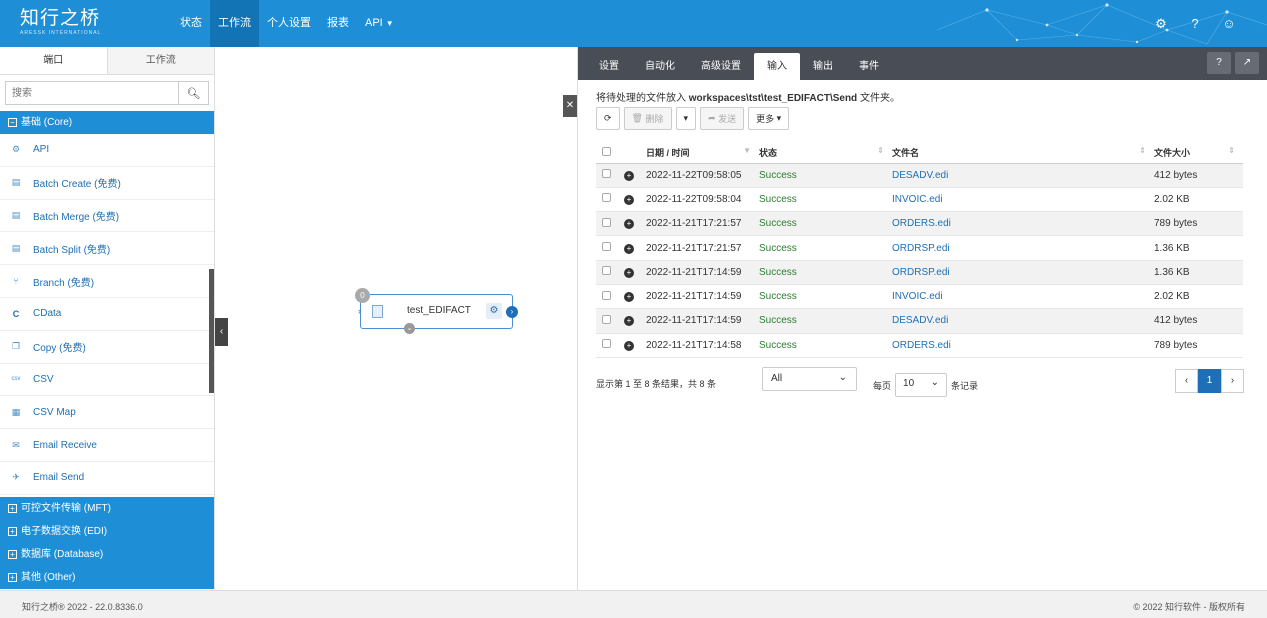  What do you see at coordinates (727, 119) in the screenshot?
I see `send-label: 发送` at bounding box center [727, 119].